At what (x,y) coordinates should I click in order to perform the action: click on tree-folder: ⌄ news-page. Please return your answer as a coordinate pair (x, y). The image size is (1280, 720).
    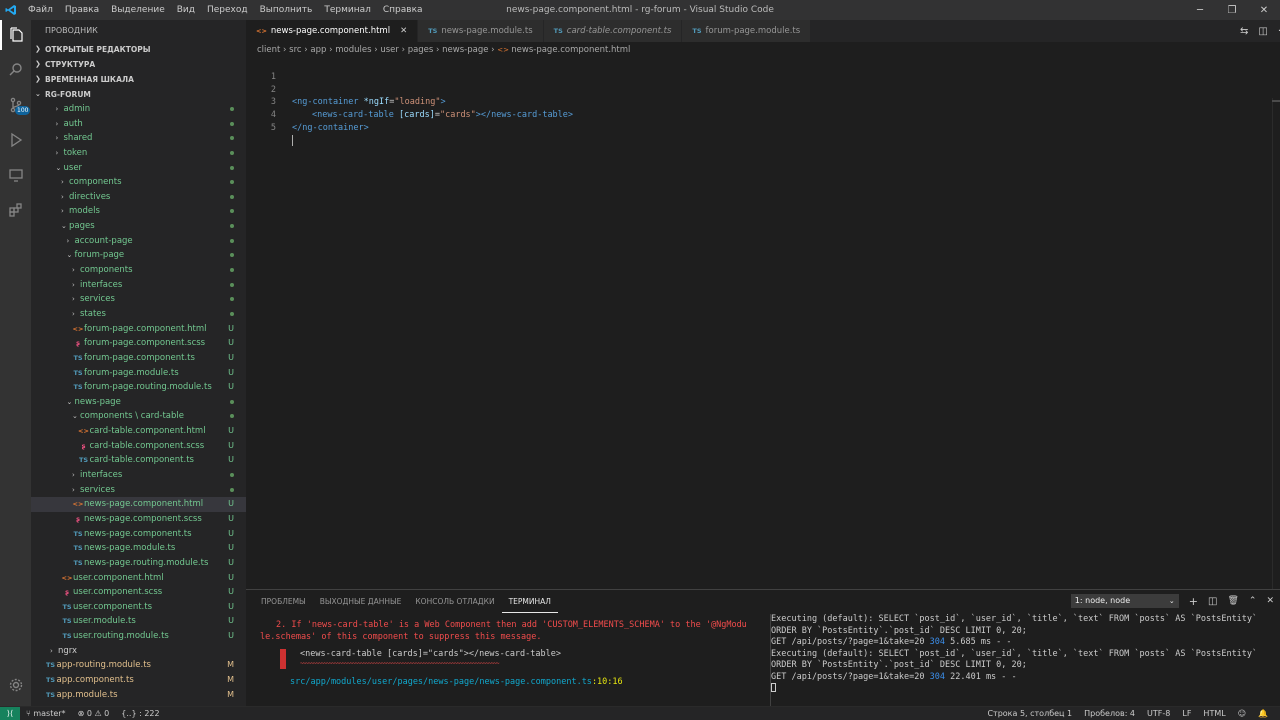
    Looking at the image, I should click on (138, 402).